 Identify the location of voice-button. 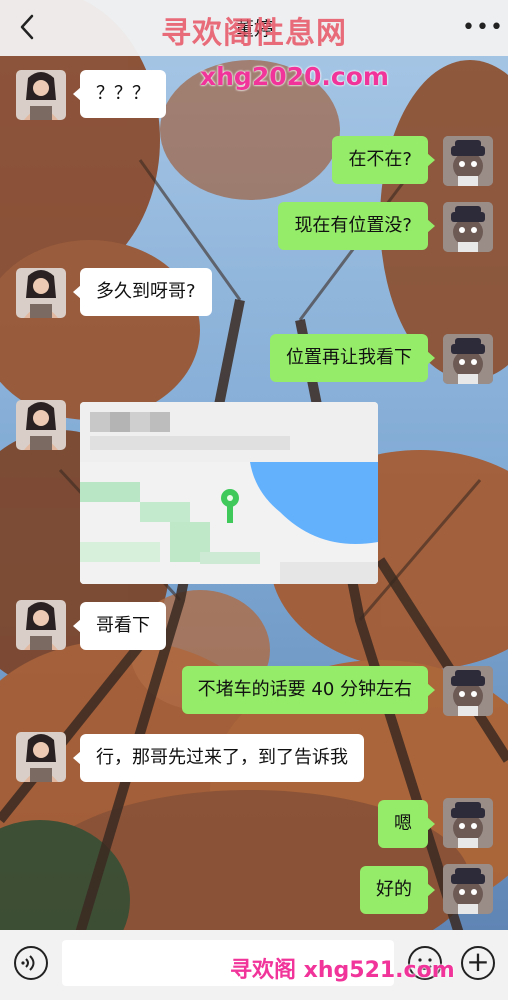
(31, 963).